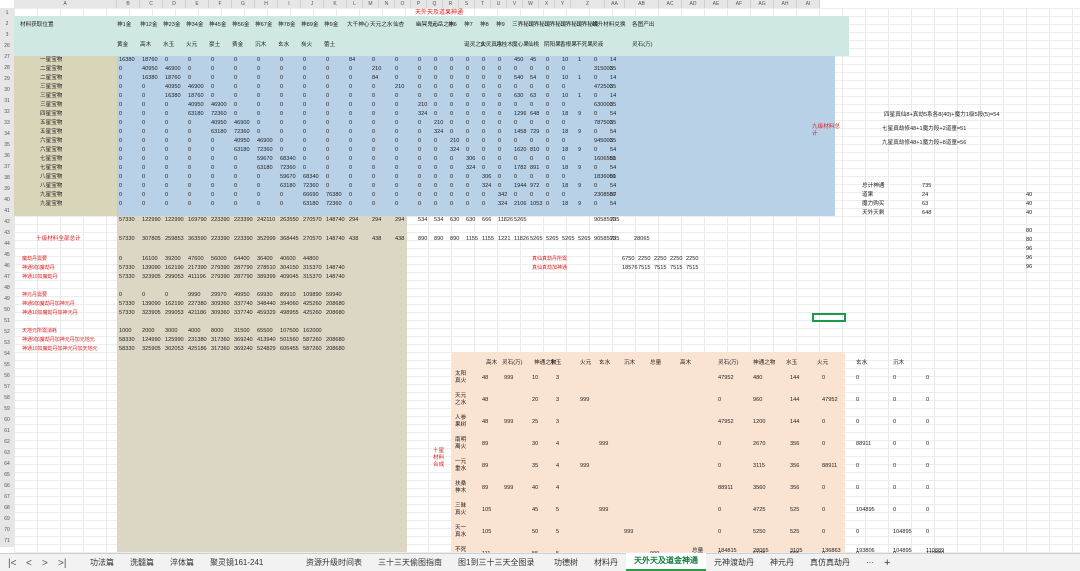 This screenshot has width=1080, height=571. Describe the element at coordinates (557, 400) in the screenshot. I see `bottom-cell: 3` at that location.